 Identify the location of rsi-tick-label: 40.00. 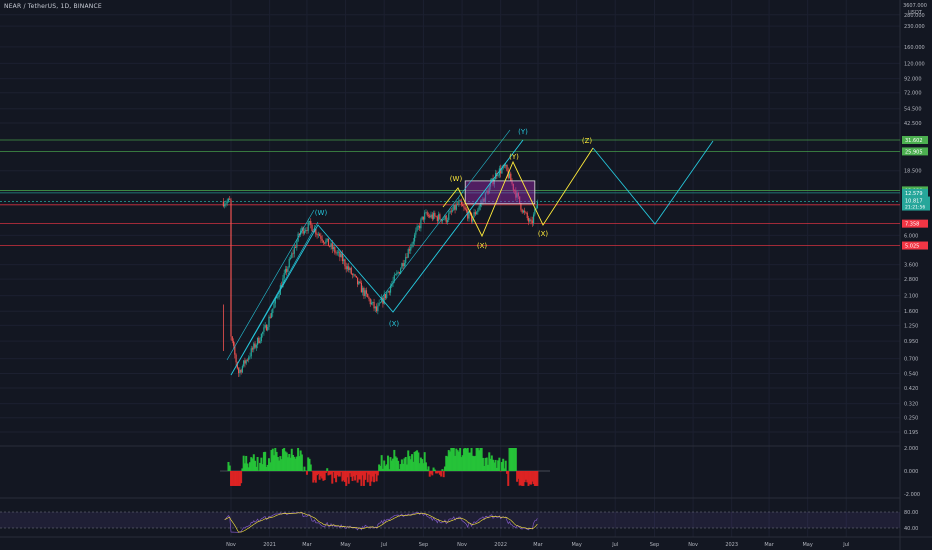
(911, 529).